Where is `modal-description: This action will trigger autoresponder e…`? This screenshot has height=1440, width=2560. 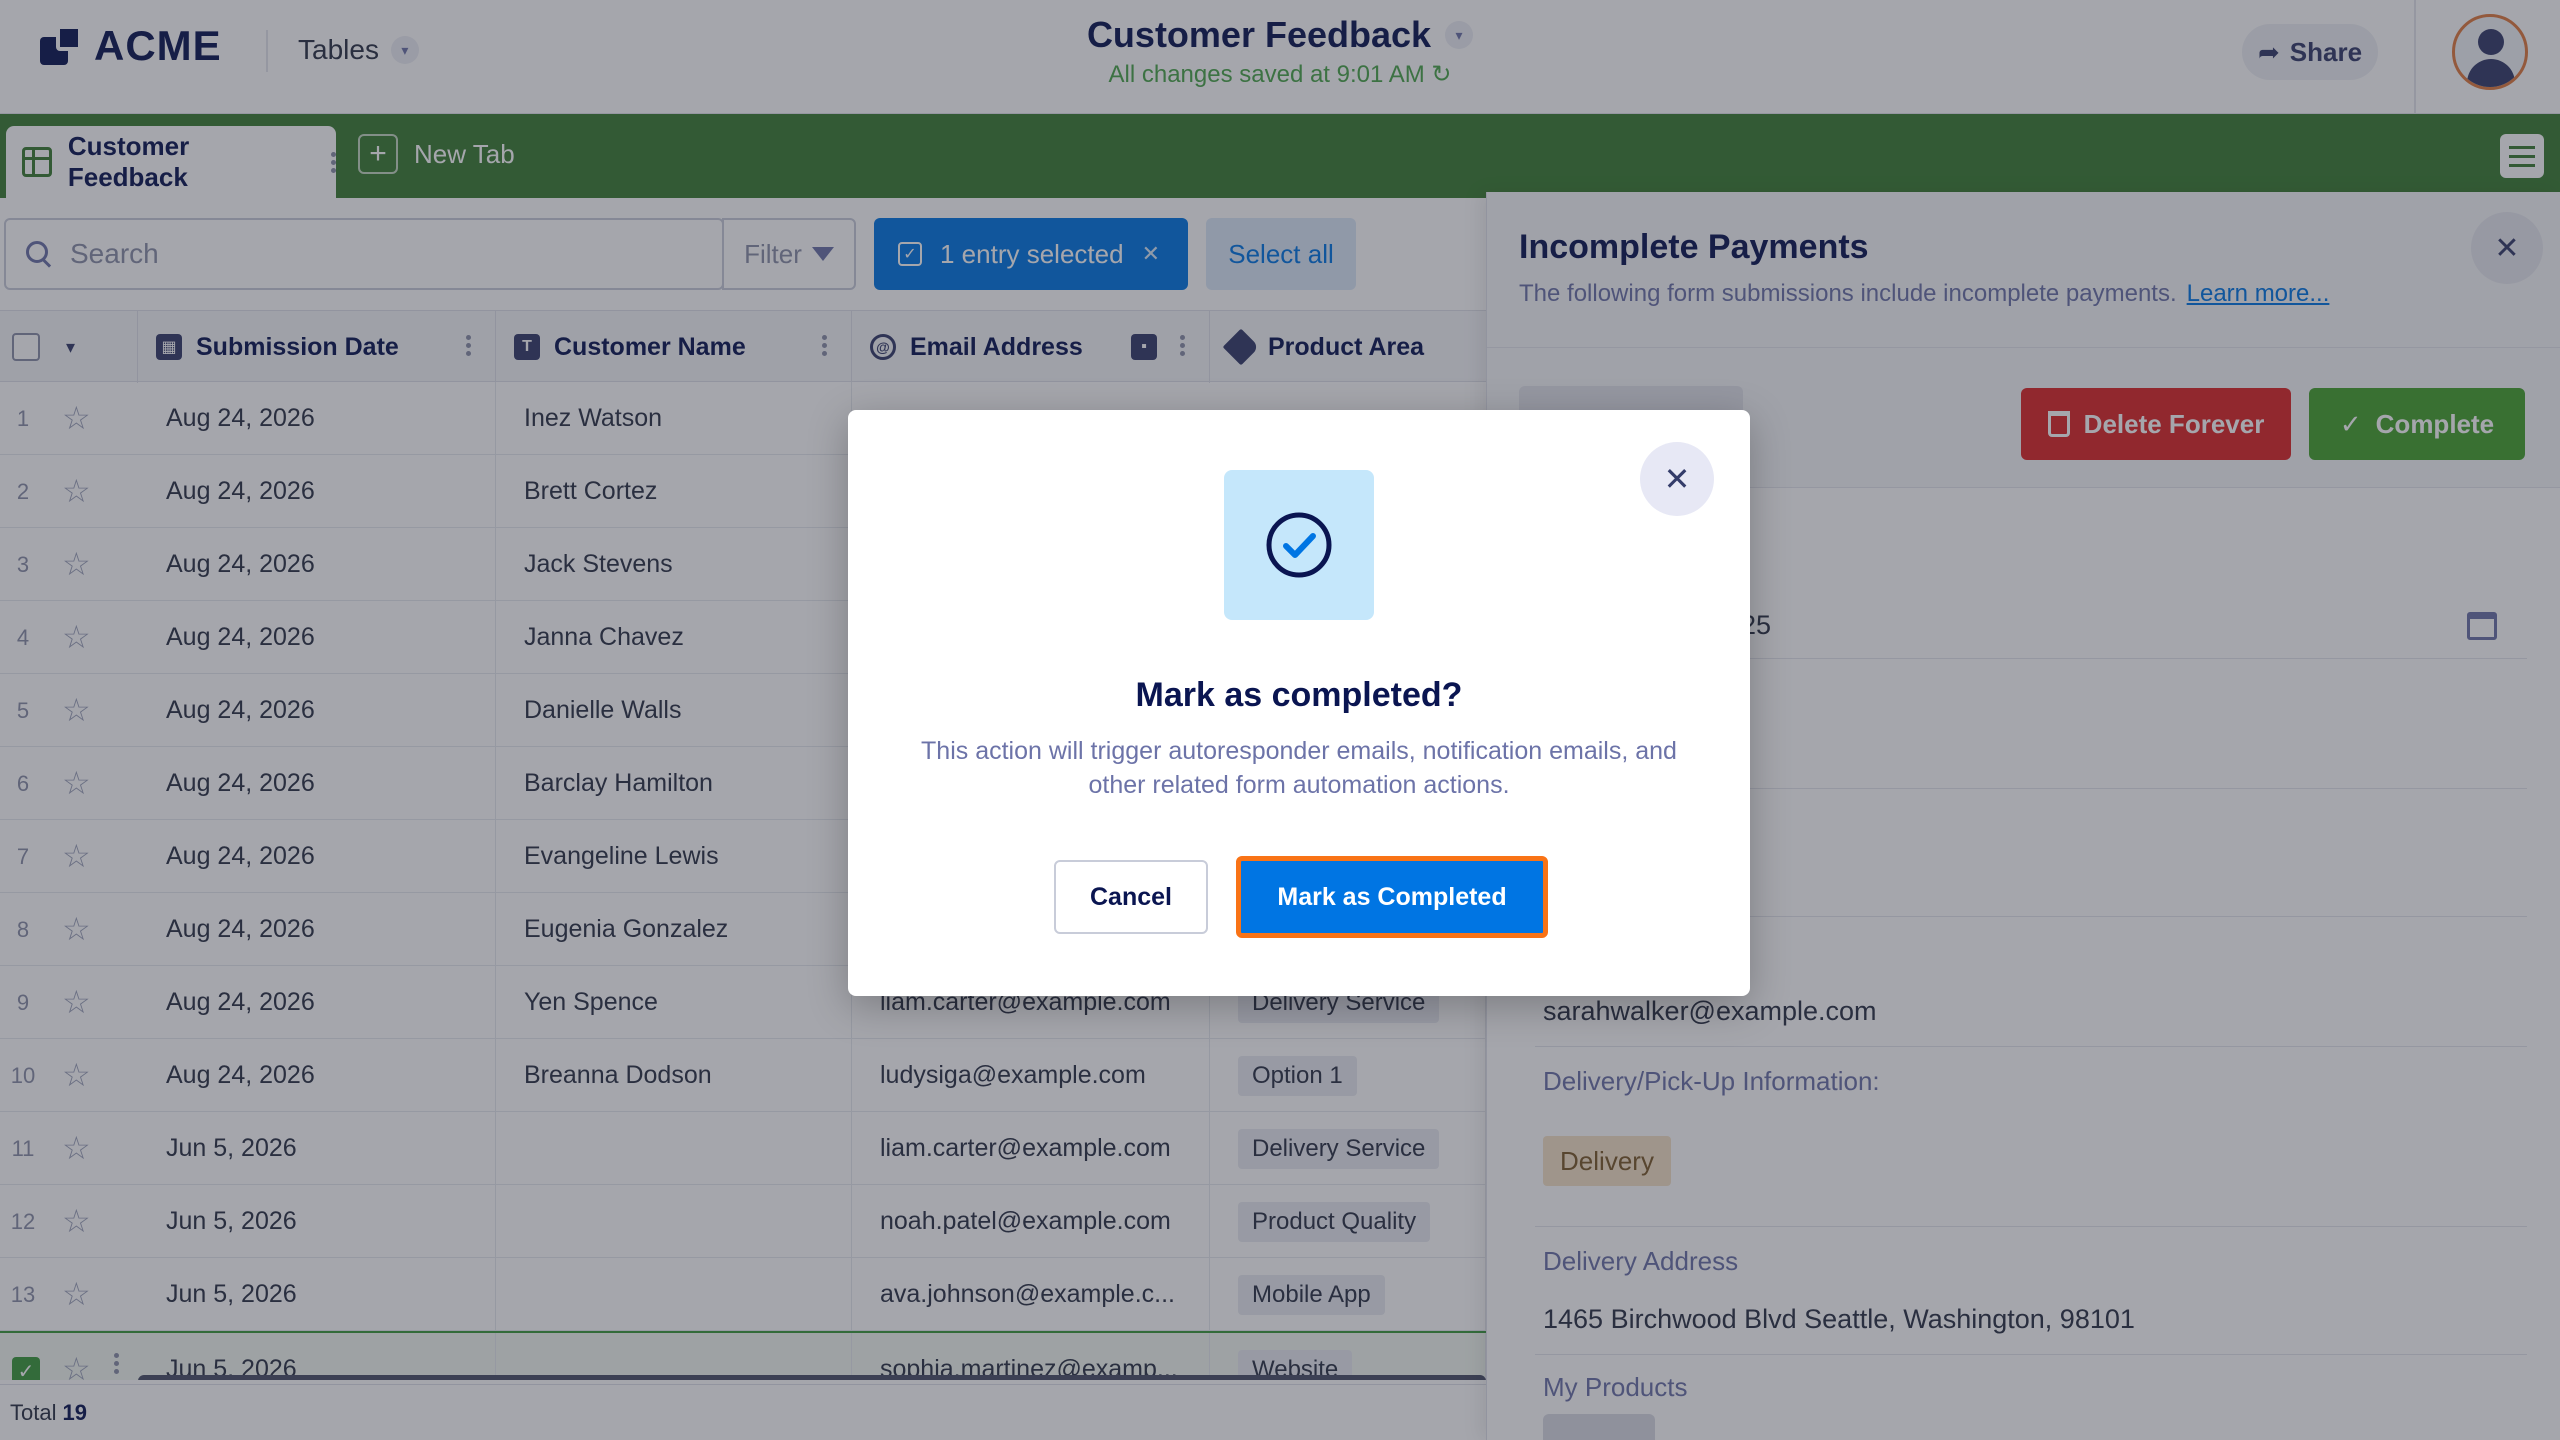 modal-description: This action will trigger autoresponder e… is located at coordinates (1299, 768).